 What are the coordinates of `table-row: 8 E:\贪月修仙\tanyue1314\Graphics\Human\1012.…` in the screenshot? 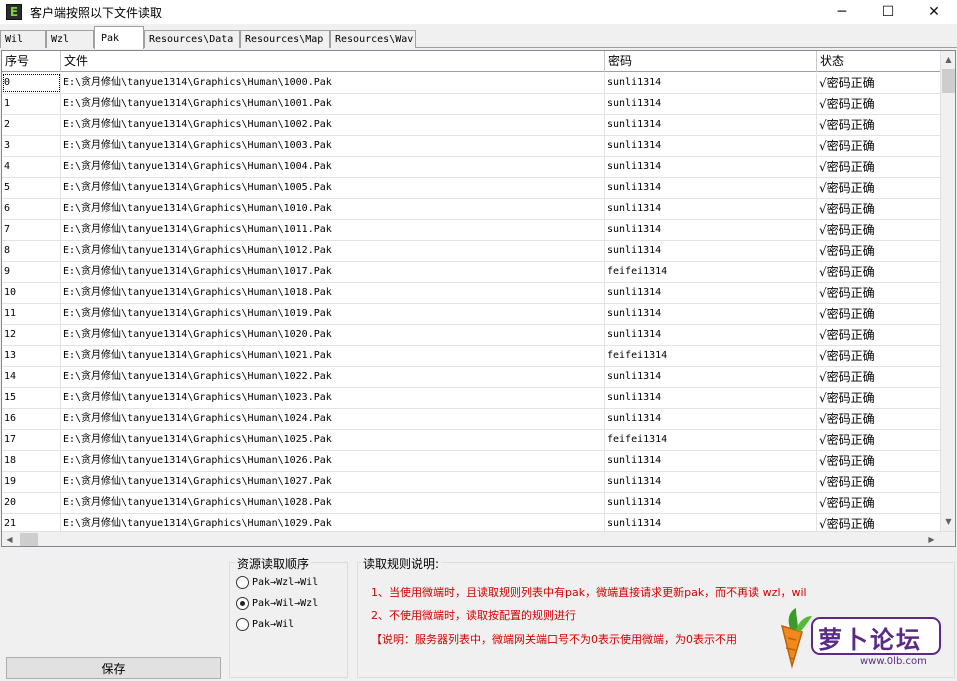 It's located at (472, 251).